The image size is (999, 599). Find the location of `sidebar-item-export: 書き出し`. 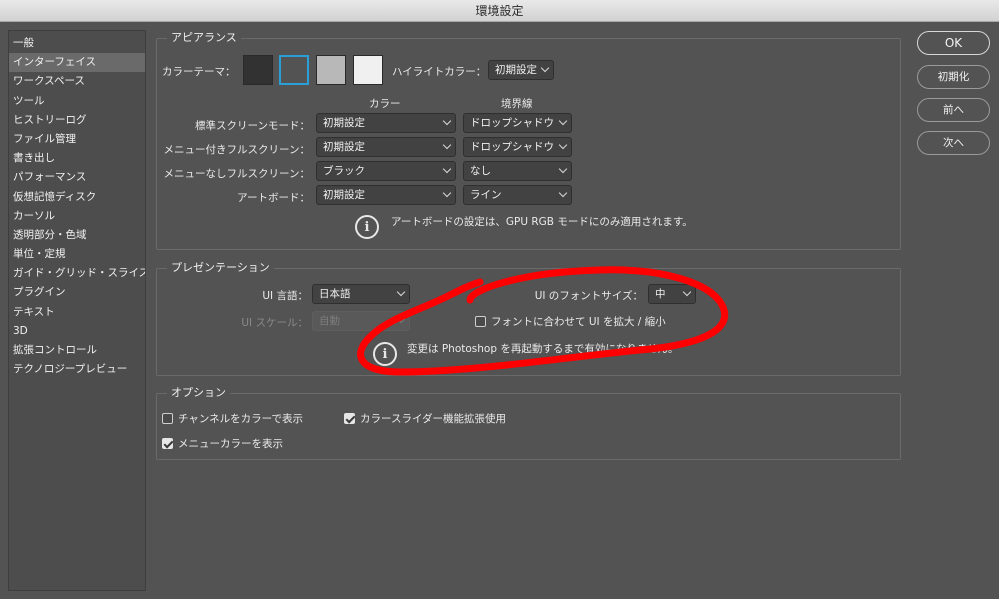

sidebar-item-export: 書き出し is located at coordinates (77, 158).